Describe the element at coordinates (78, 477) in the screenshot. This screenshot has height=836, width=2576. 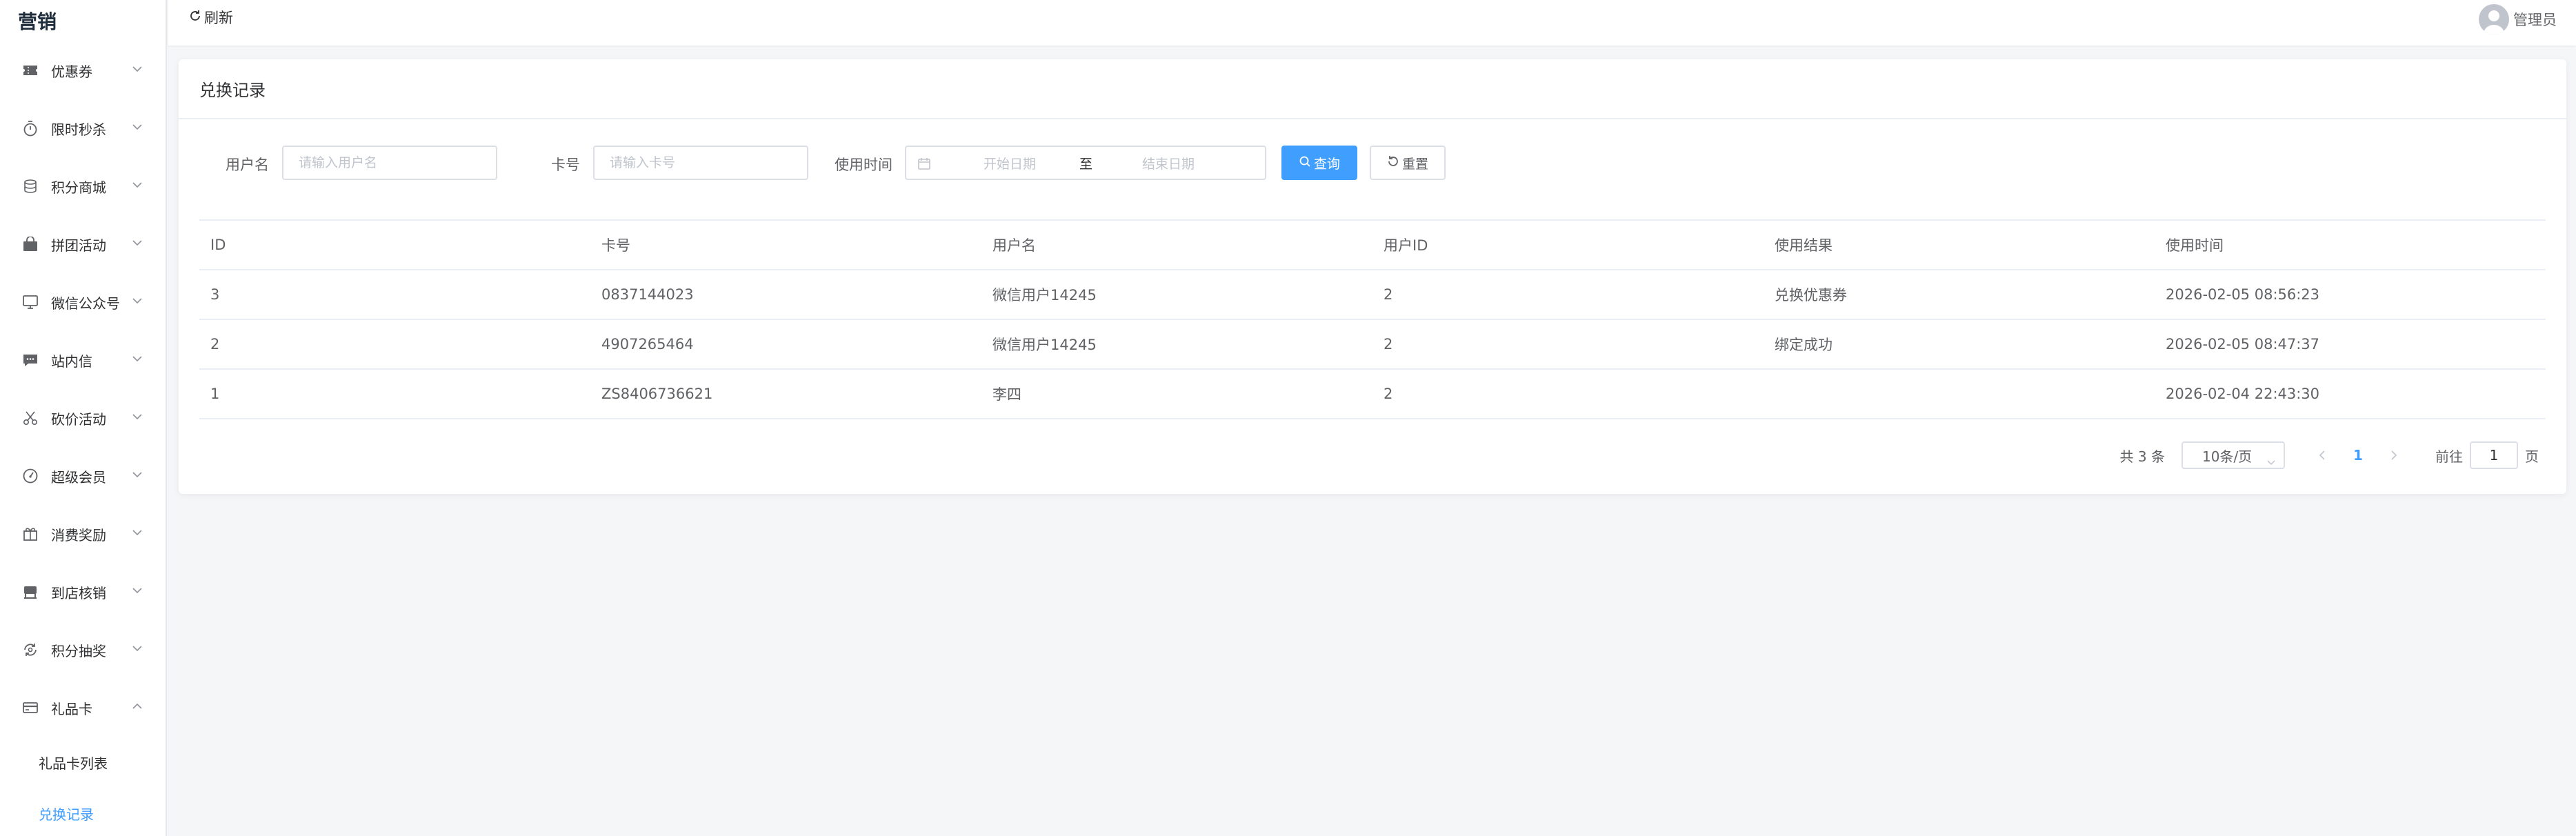
I see `sidebar-item-label: 超级会员` at that location.